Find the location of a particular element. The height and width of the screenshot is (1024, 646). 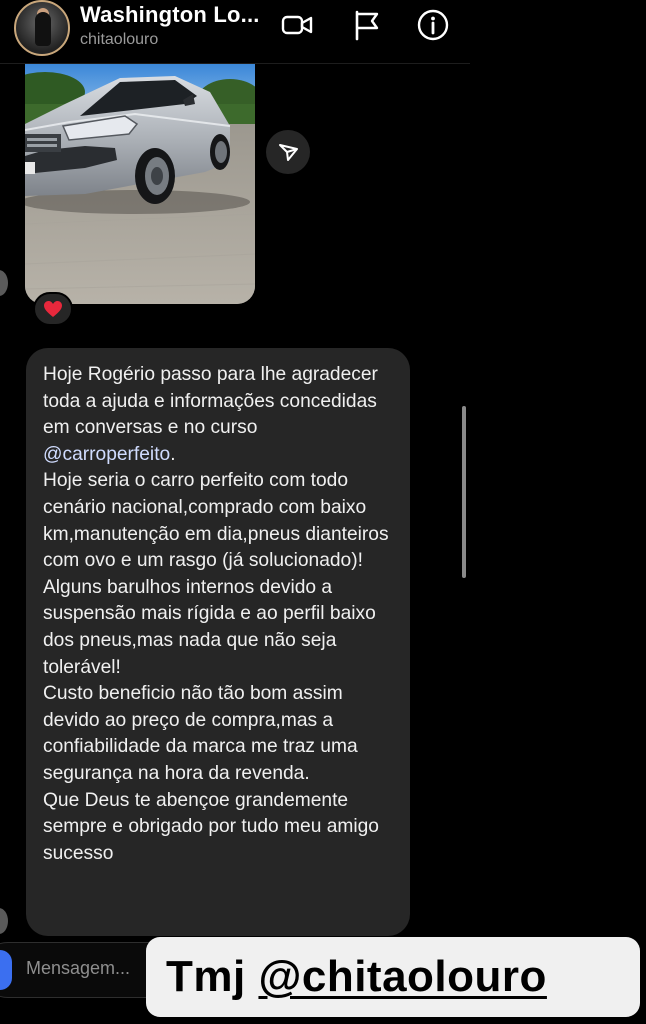

heart-reaction is located at coordinates (53, 309).